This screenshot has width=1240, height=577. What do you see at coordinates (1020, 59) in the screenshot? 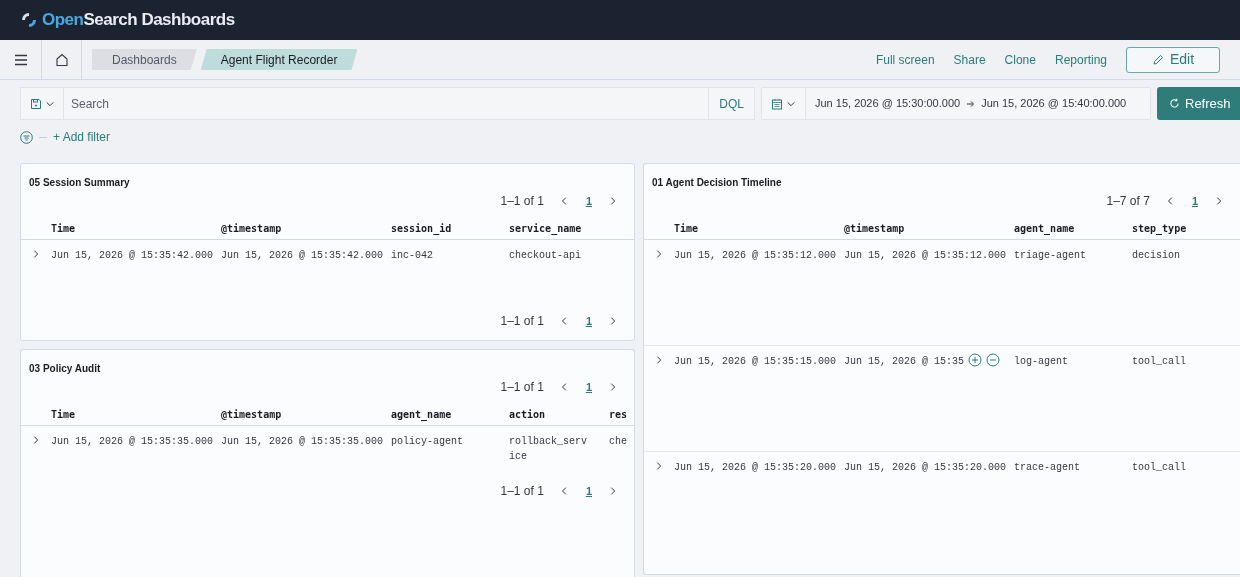
I see `header-link: Clone` at bounding box center [1020, 59].